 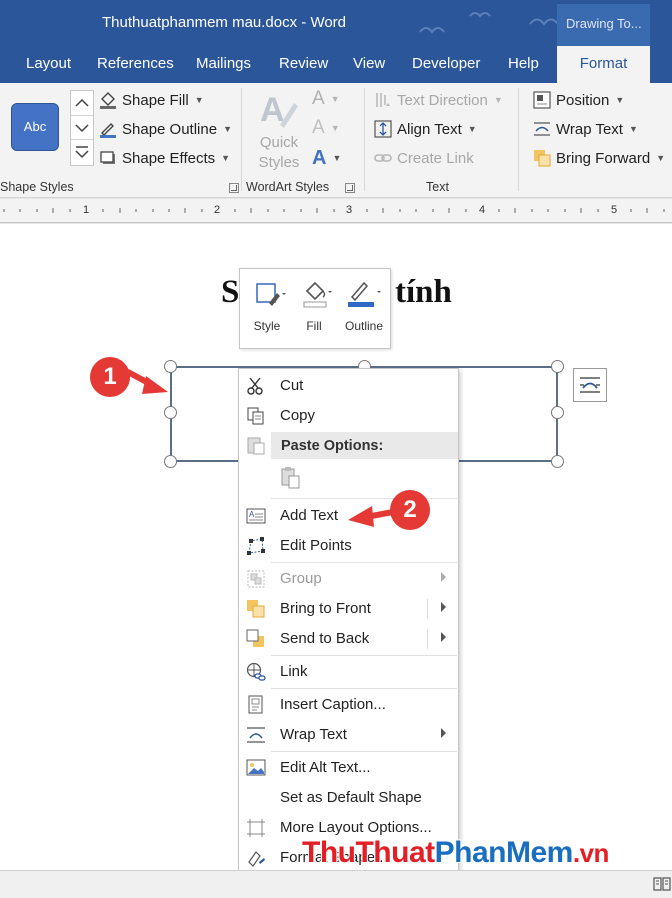 What do you see at coordinates (319, 157) in the screenshot?
I see `text-effects-icon: A` at bounding box center [319, 157].